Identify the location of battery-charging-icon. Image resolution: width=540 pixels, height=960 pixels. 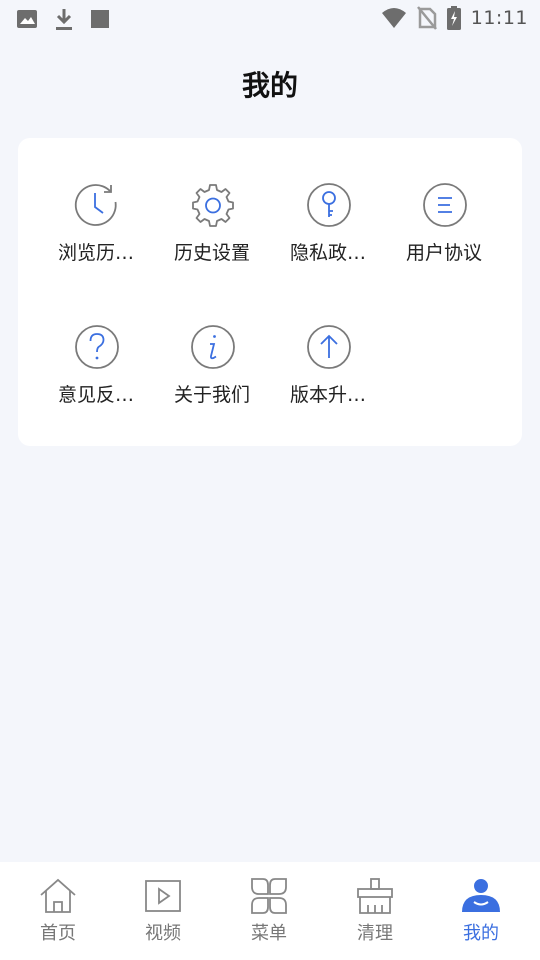
(453, 18).